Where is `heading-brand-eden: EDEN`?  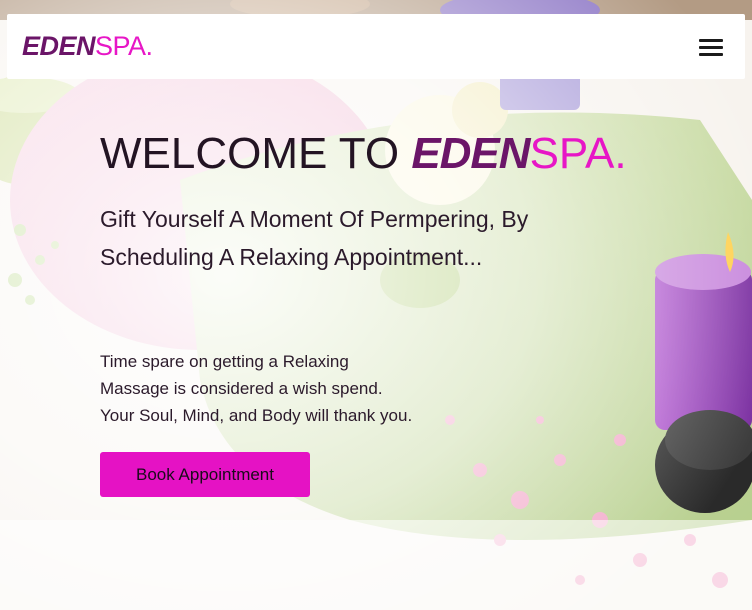
heading-brand-eden: EDEN is located at coordinates (470, 153).